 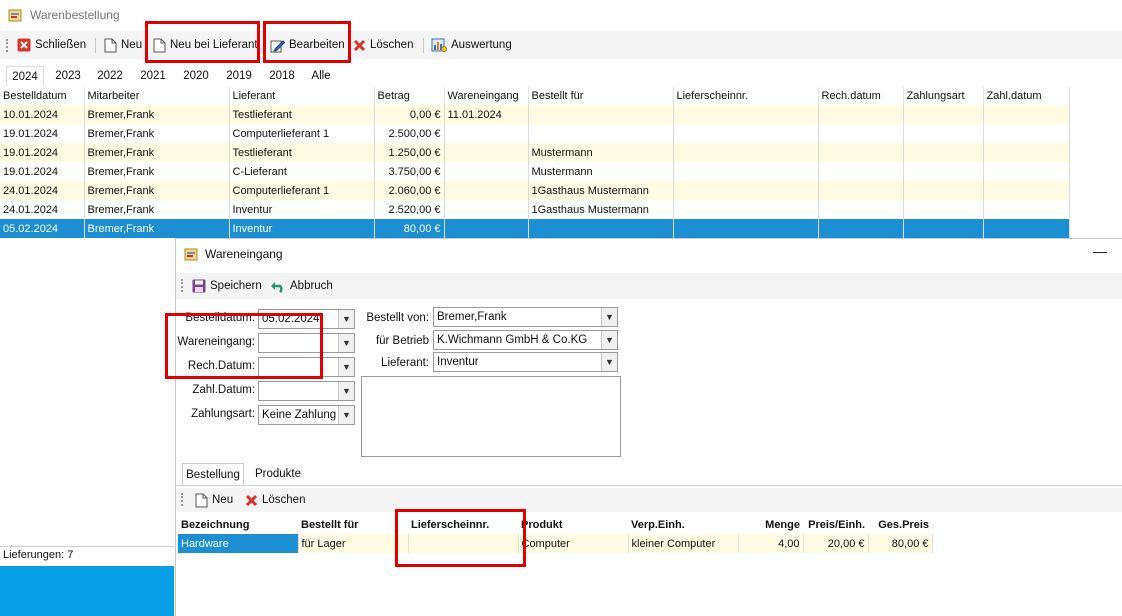 I want to click on bestelldatum-field: 05.02.2024 ▼, so click(x=306, y=319).